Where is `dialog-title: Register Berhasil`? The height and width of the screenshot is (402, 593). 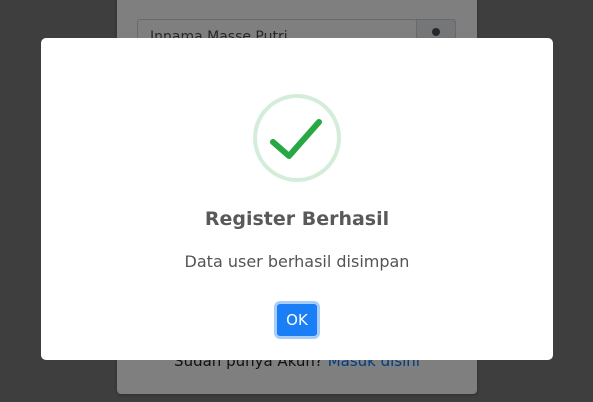
dialog-title: Register Berhasil is located at coordinates (297, 219).